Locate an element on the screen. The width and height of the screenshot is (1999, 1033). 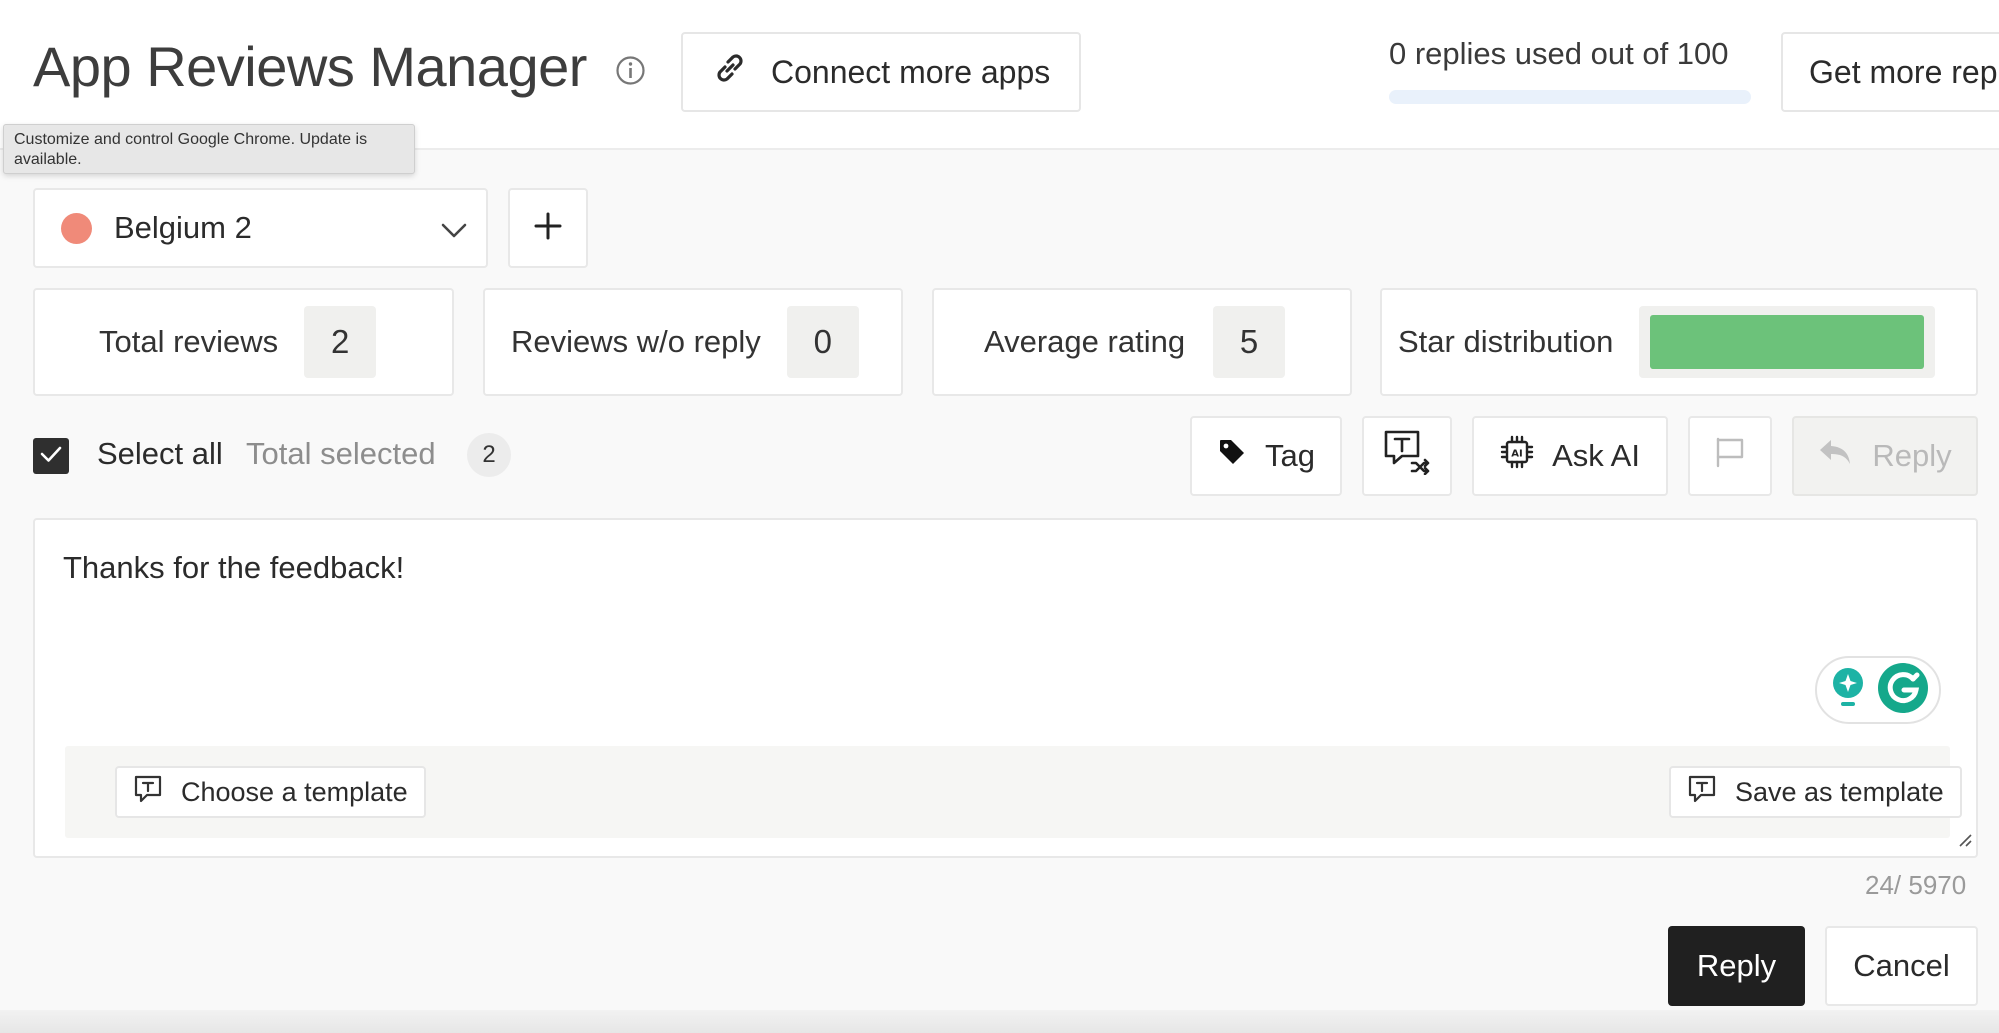
total-selected-count-badge: 2 is located at coordinates (489, 455).